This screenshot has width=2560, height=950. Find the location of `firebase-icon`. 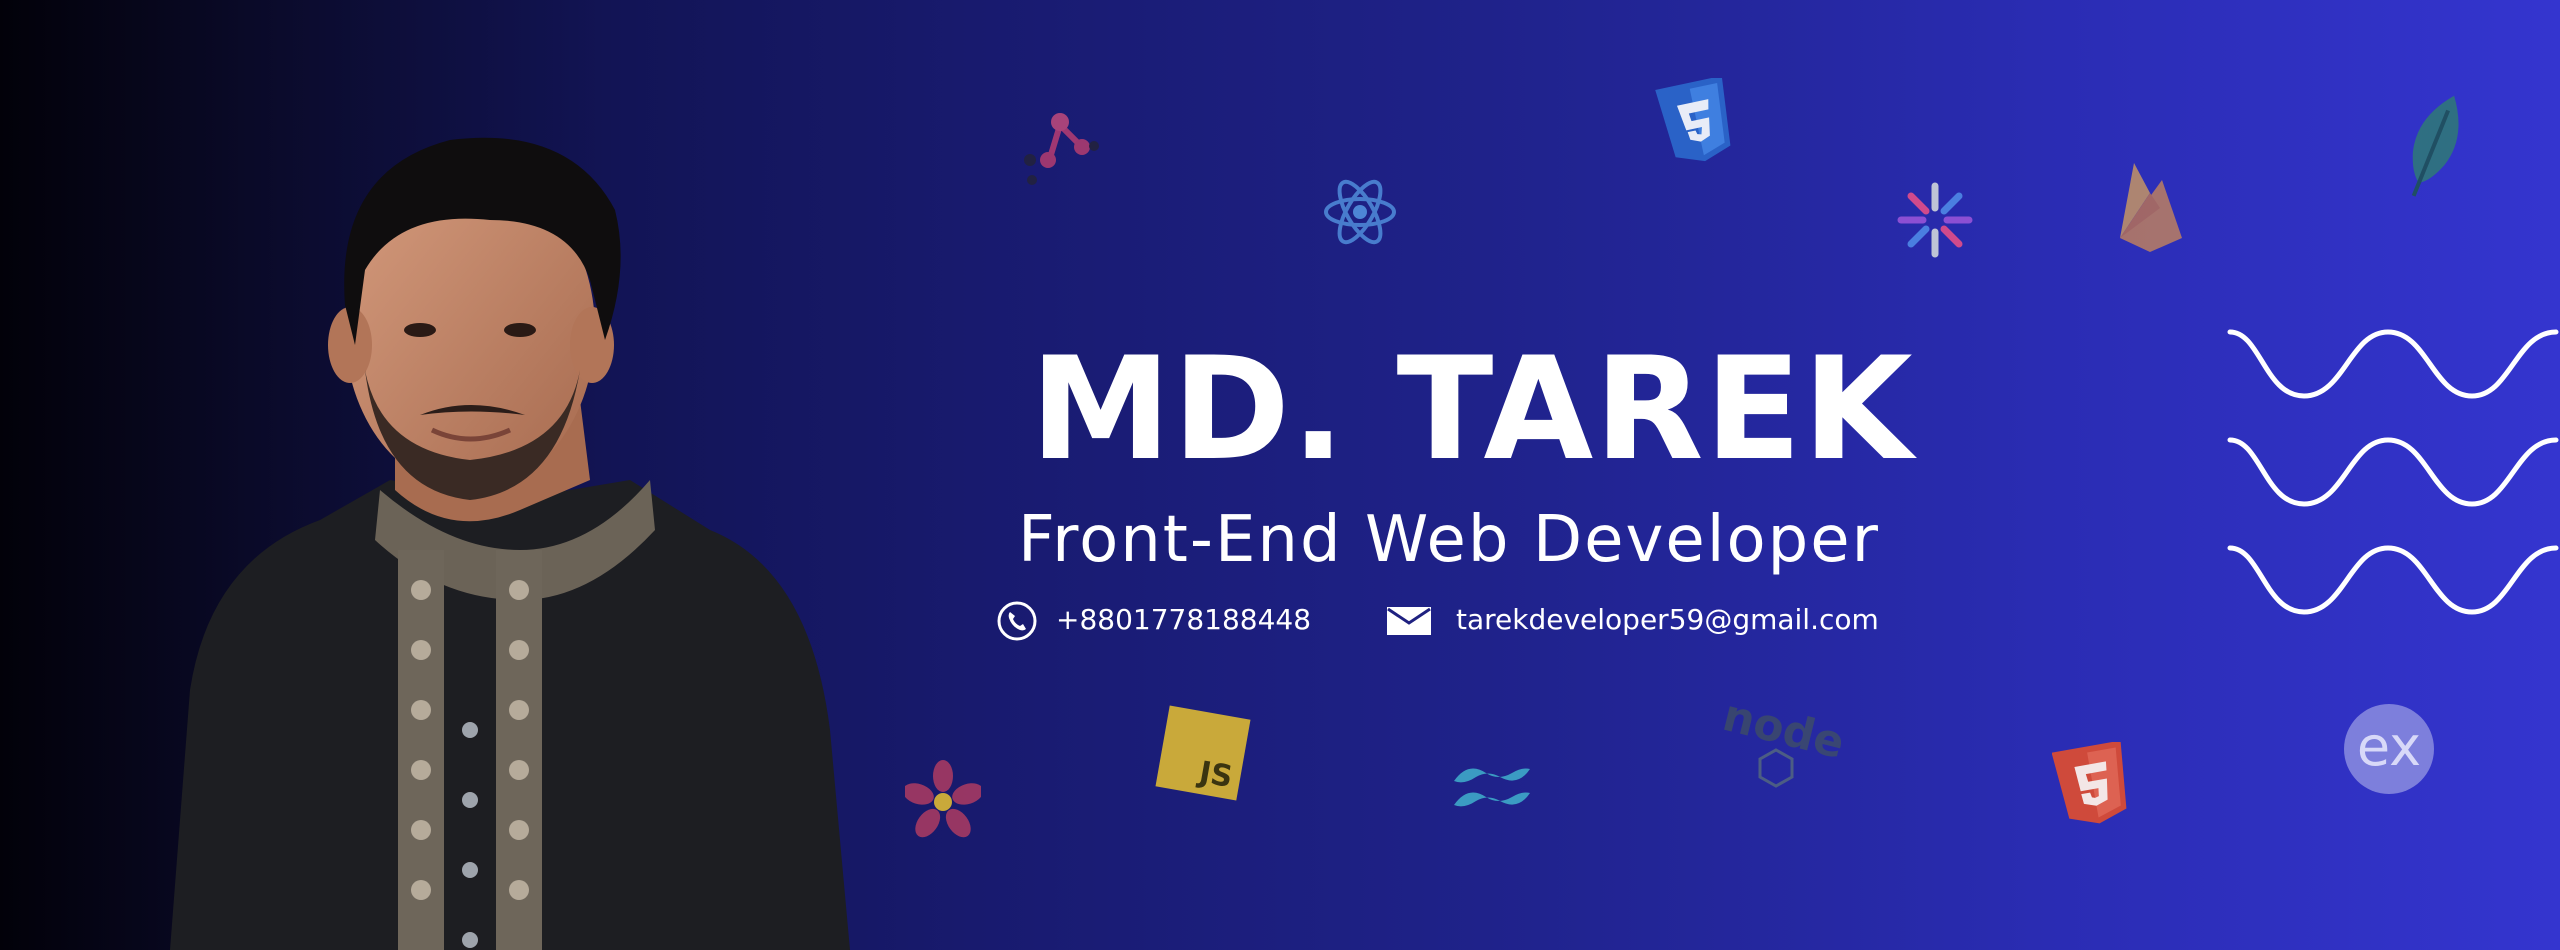

firebase-icon is located at coordinates (2151, 207).